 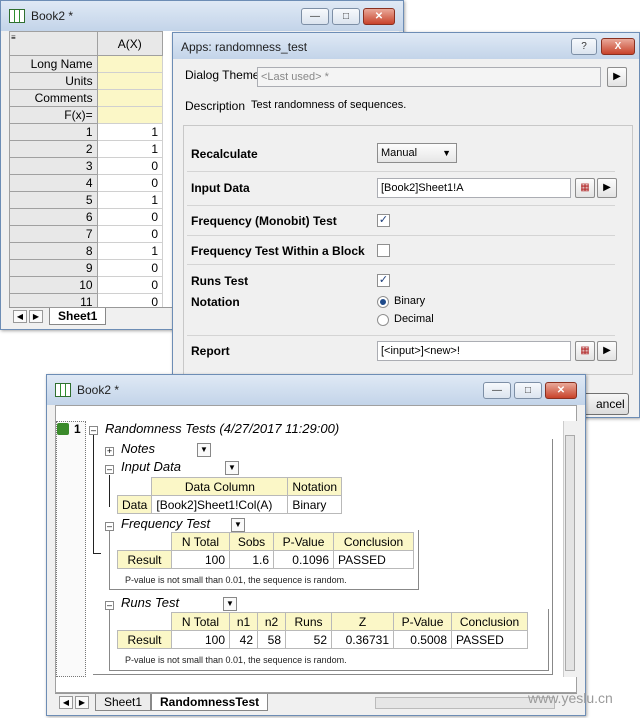 What do you see at coordinates (383, 280) in the screenshot?
I see `runs-test-checkbox: ✓` at bounding box center [383, 280].